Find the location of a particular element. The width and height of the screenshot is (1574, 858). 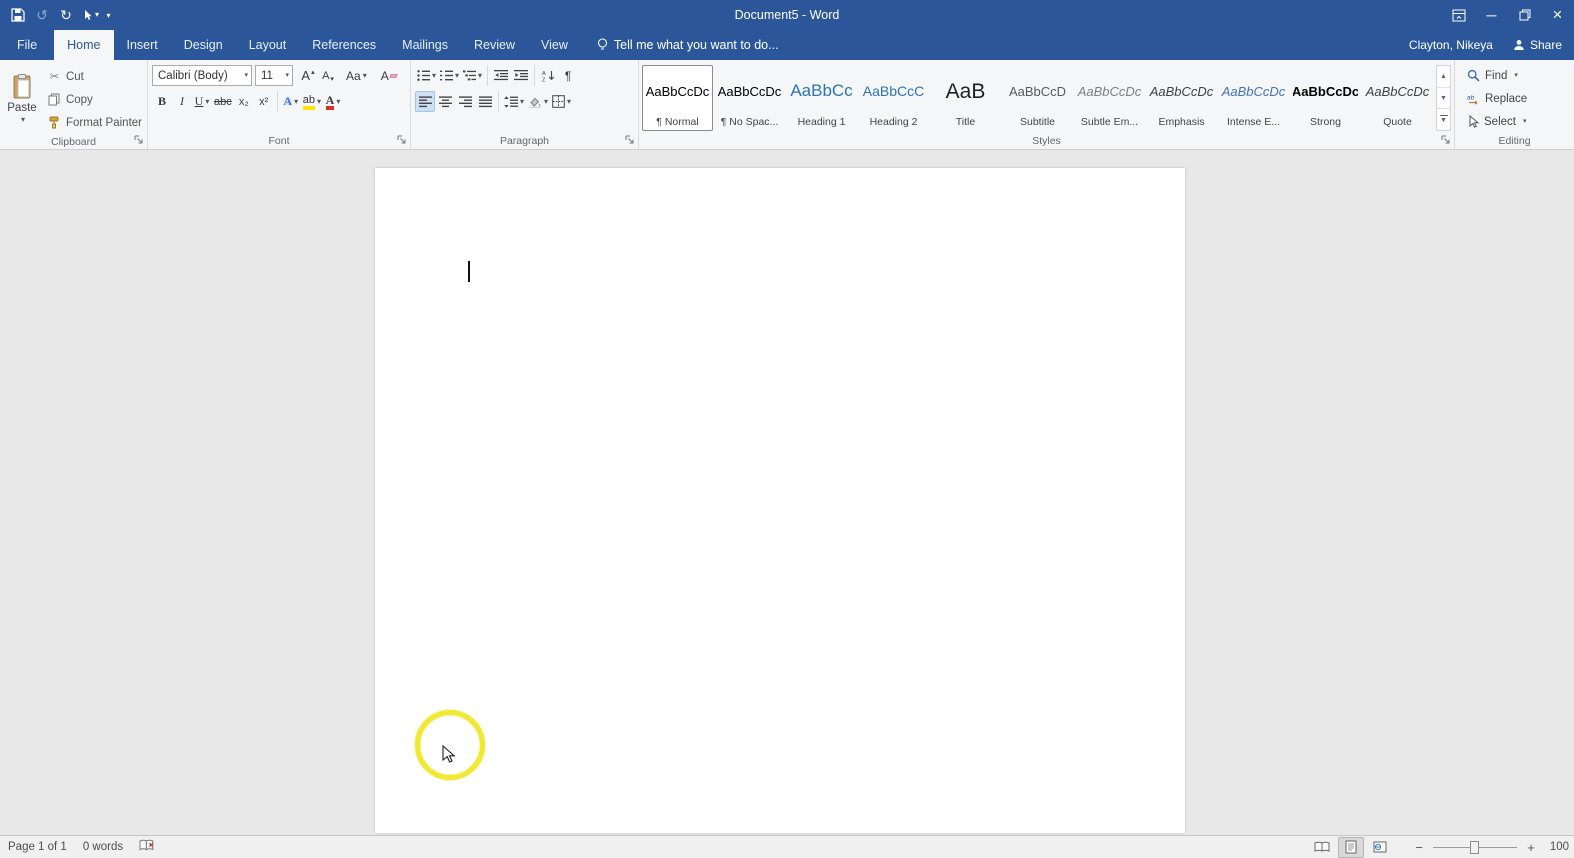

replace-button: ab Replace is located at coordinates (1518, 98).